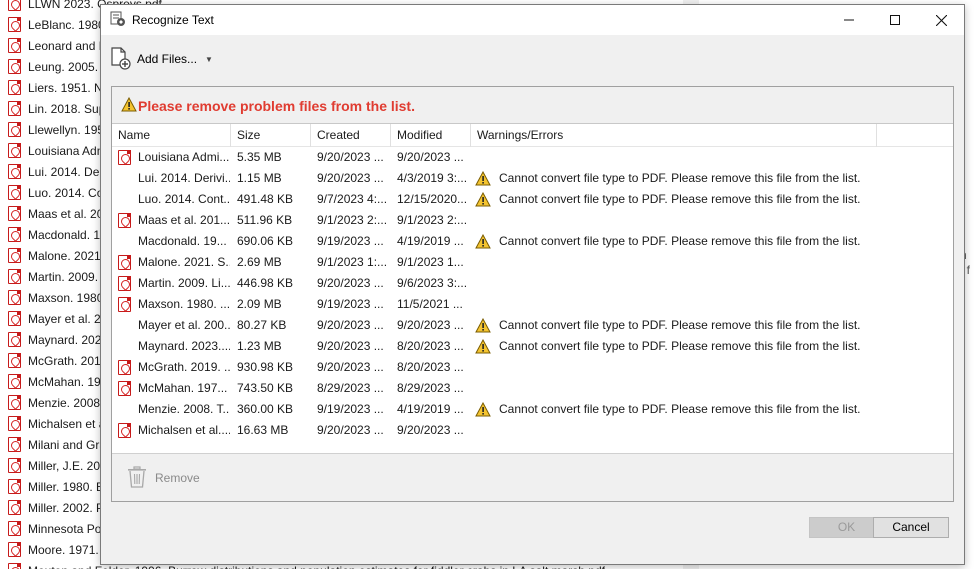 This screenshot has width=975, height=569. Describe the element at coordinates (63, 276) in the screenshot. I see `background-file-name: Martin. 2009.` at that location.